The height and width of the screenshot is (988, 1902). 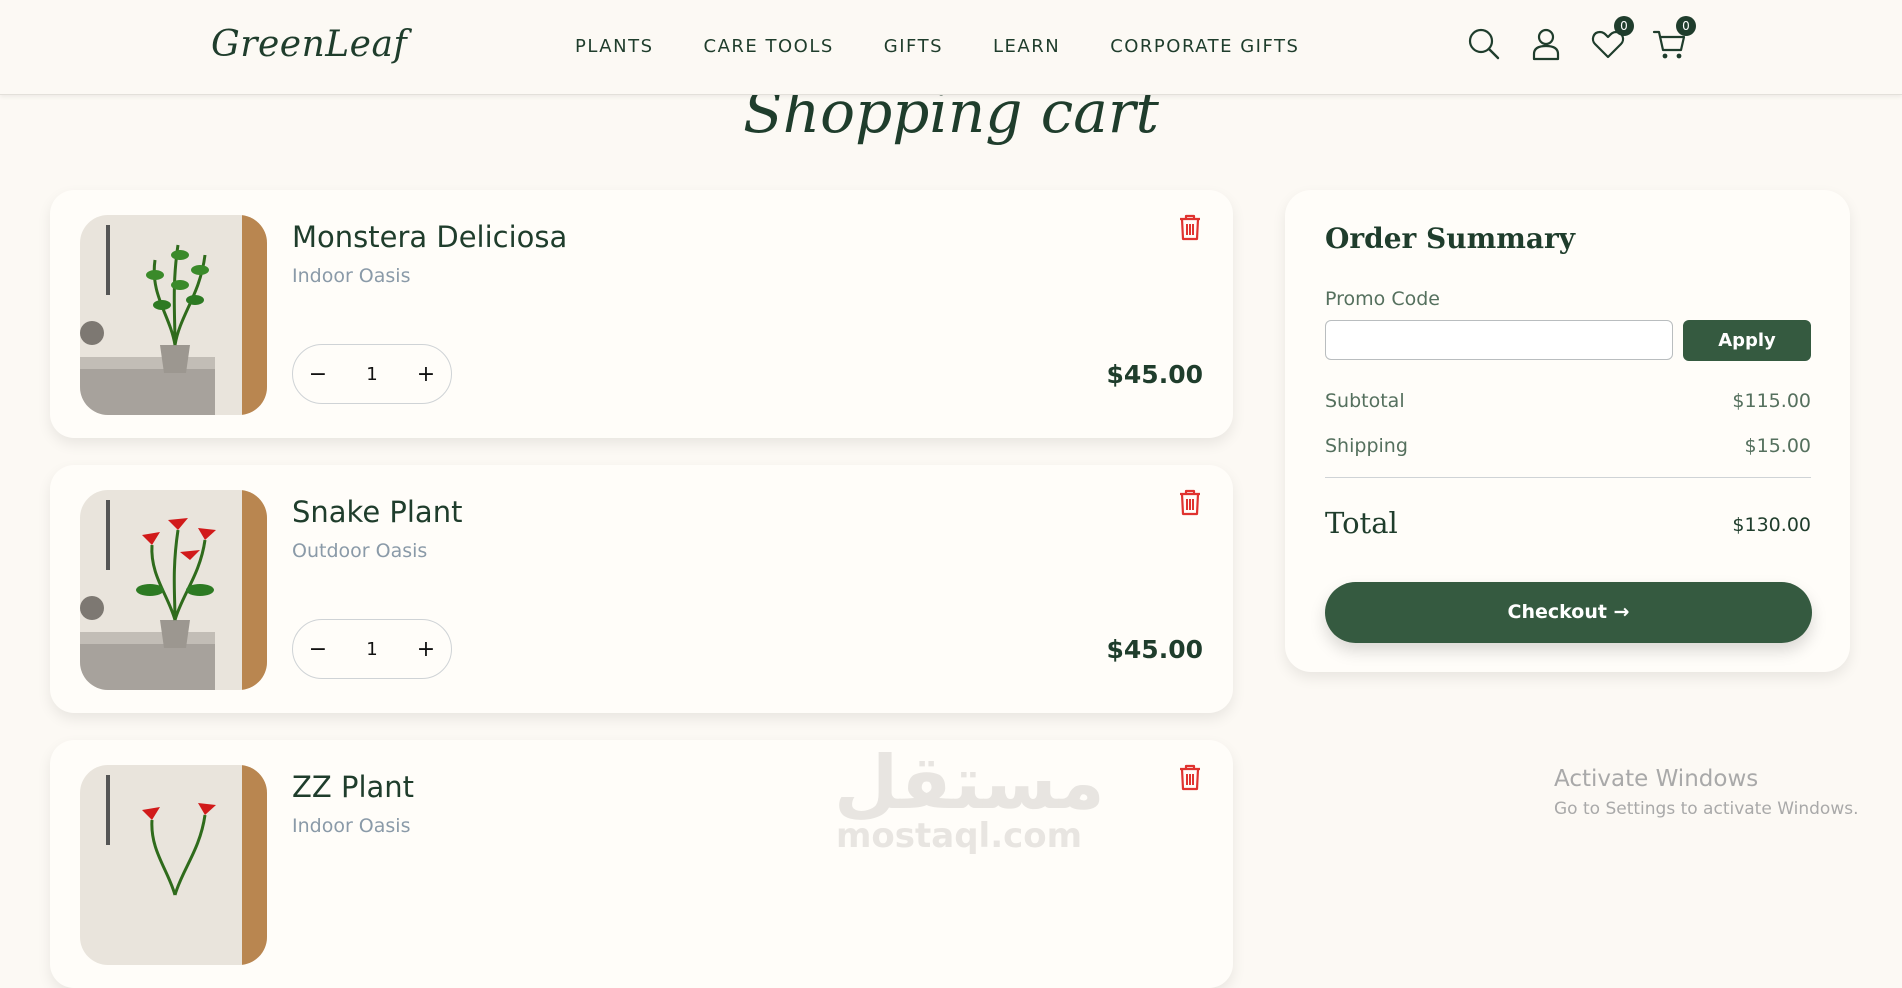 I want to click on watermark-logo: مستقل, so click(x=969, y=783).